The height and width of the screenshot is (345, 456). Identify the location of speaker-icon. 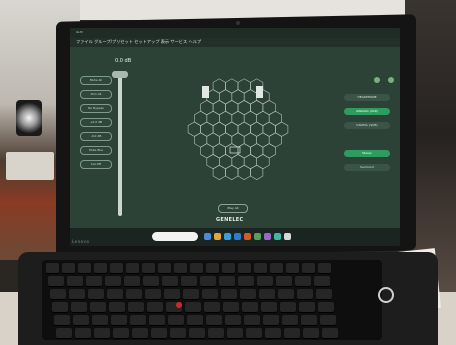
(232, 92).